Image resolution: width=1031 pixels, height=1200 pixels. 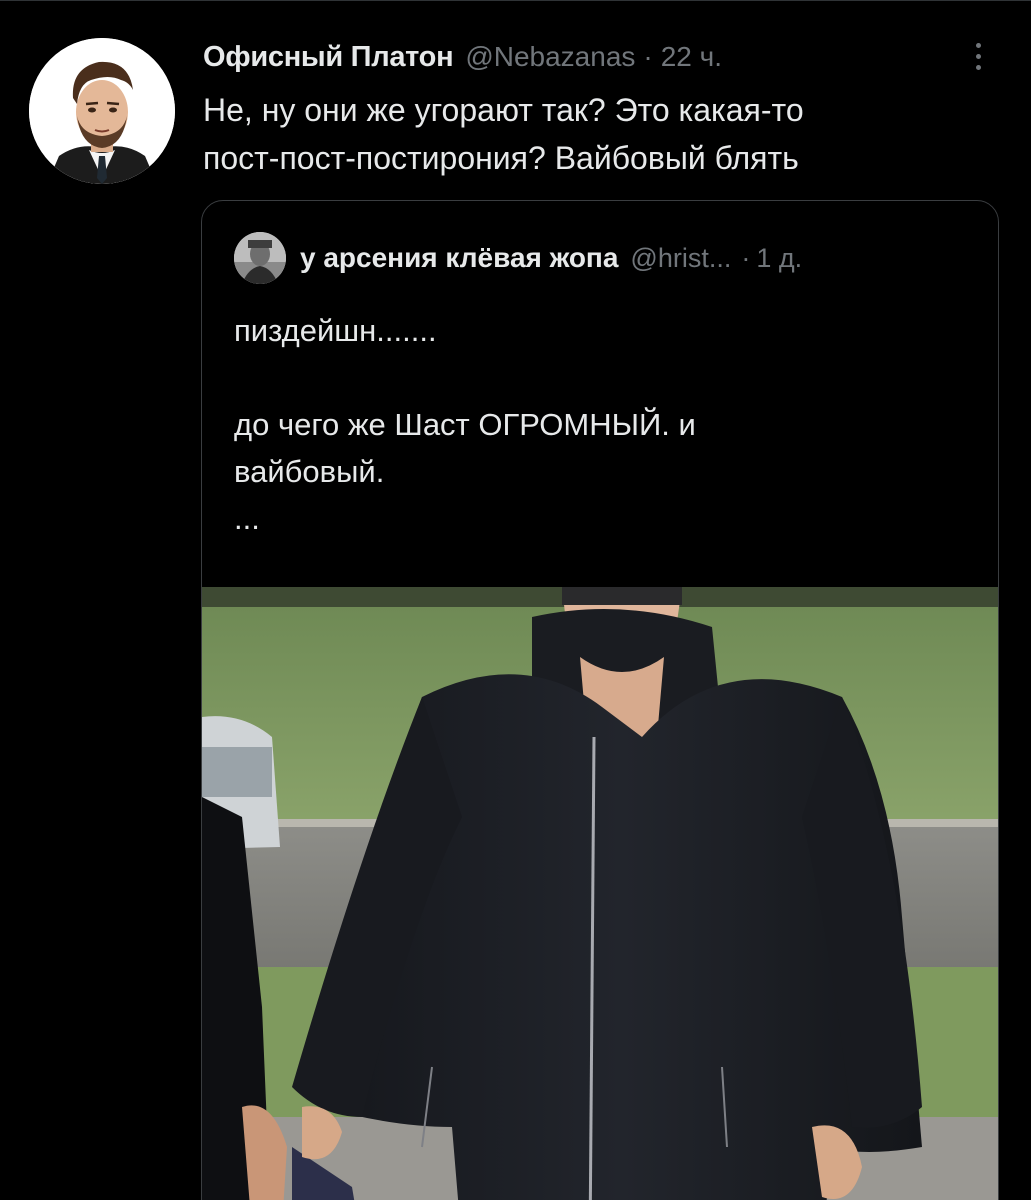 I want to click on author-name: Офисный Платон, so click(x=328, y=57).